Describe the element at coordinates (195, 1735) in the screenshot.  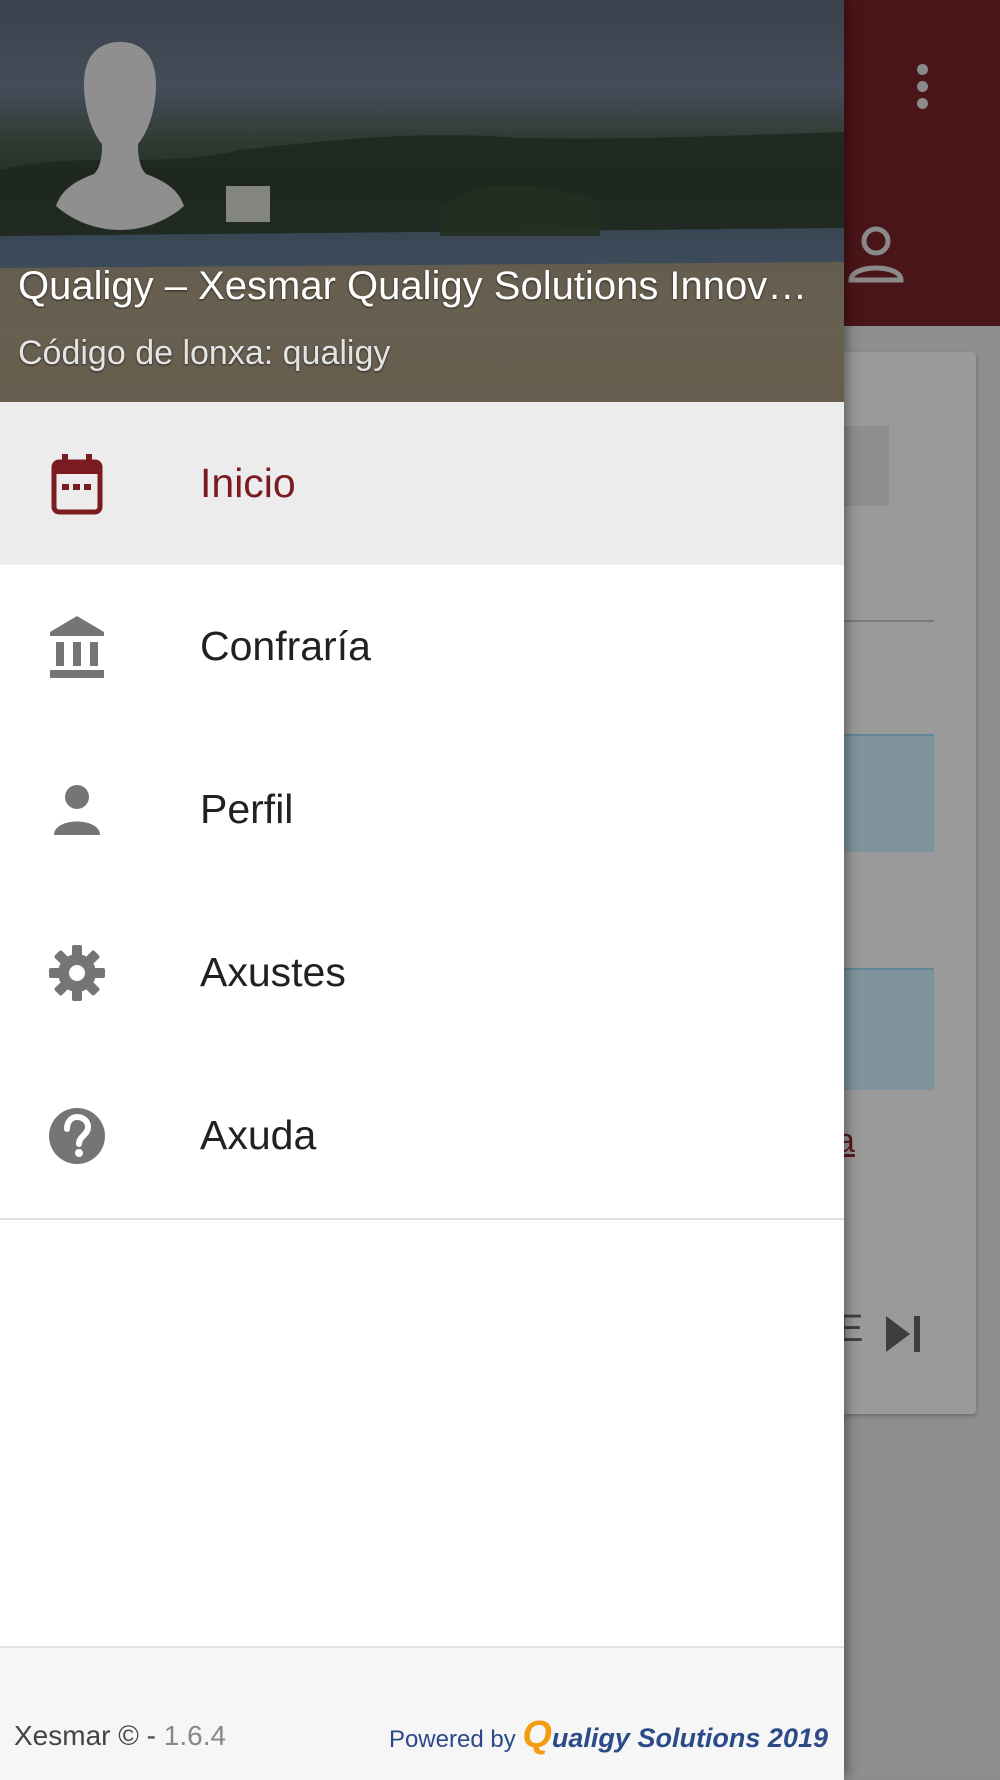
I see `version-number: 1.6.4` at that location.